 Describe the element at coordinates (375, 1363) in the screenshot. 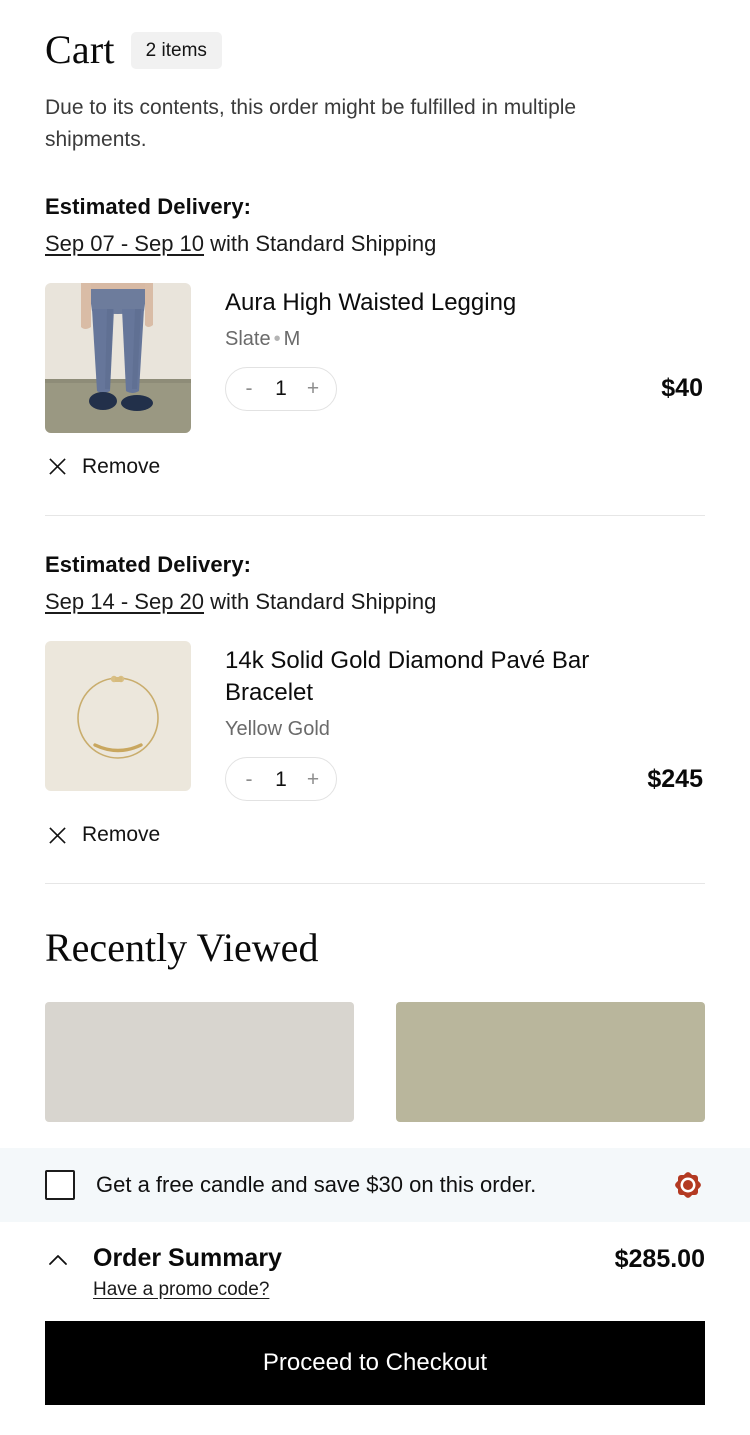

I see `proceed-to-checkout-button: Proceed to Checkout` at that location.